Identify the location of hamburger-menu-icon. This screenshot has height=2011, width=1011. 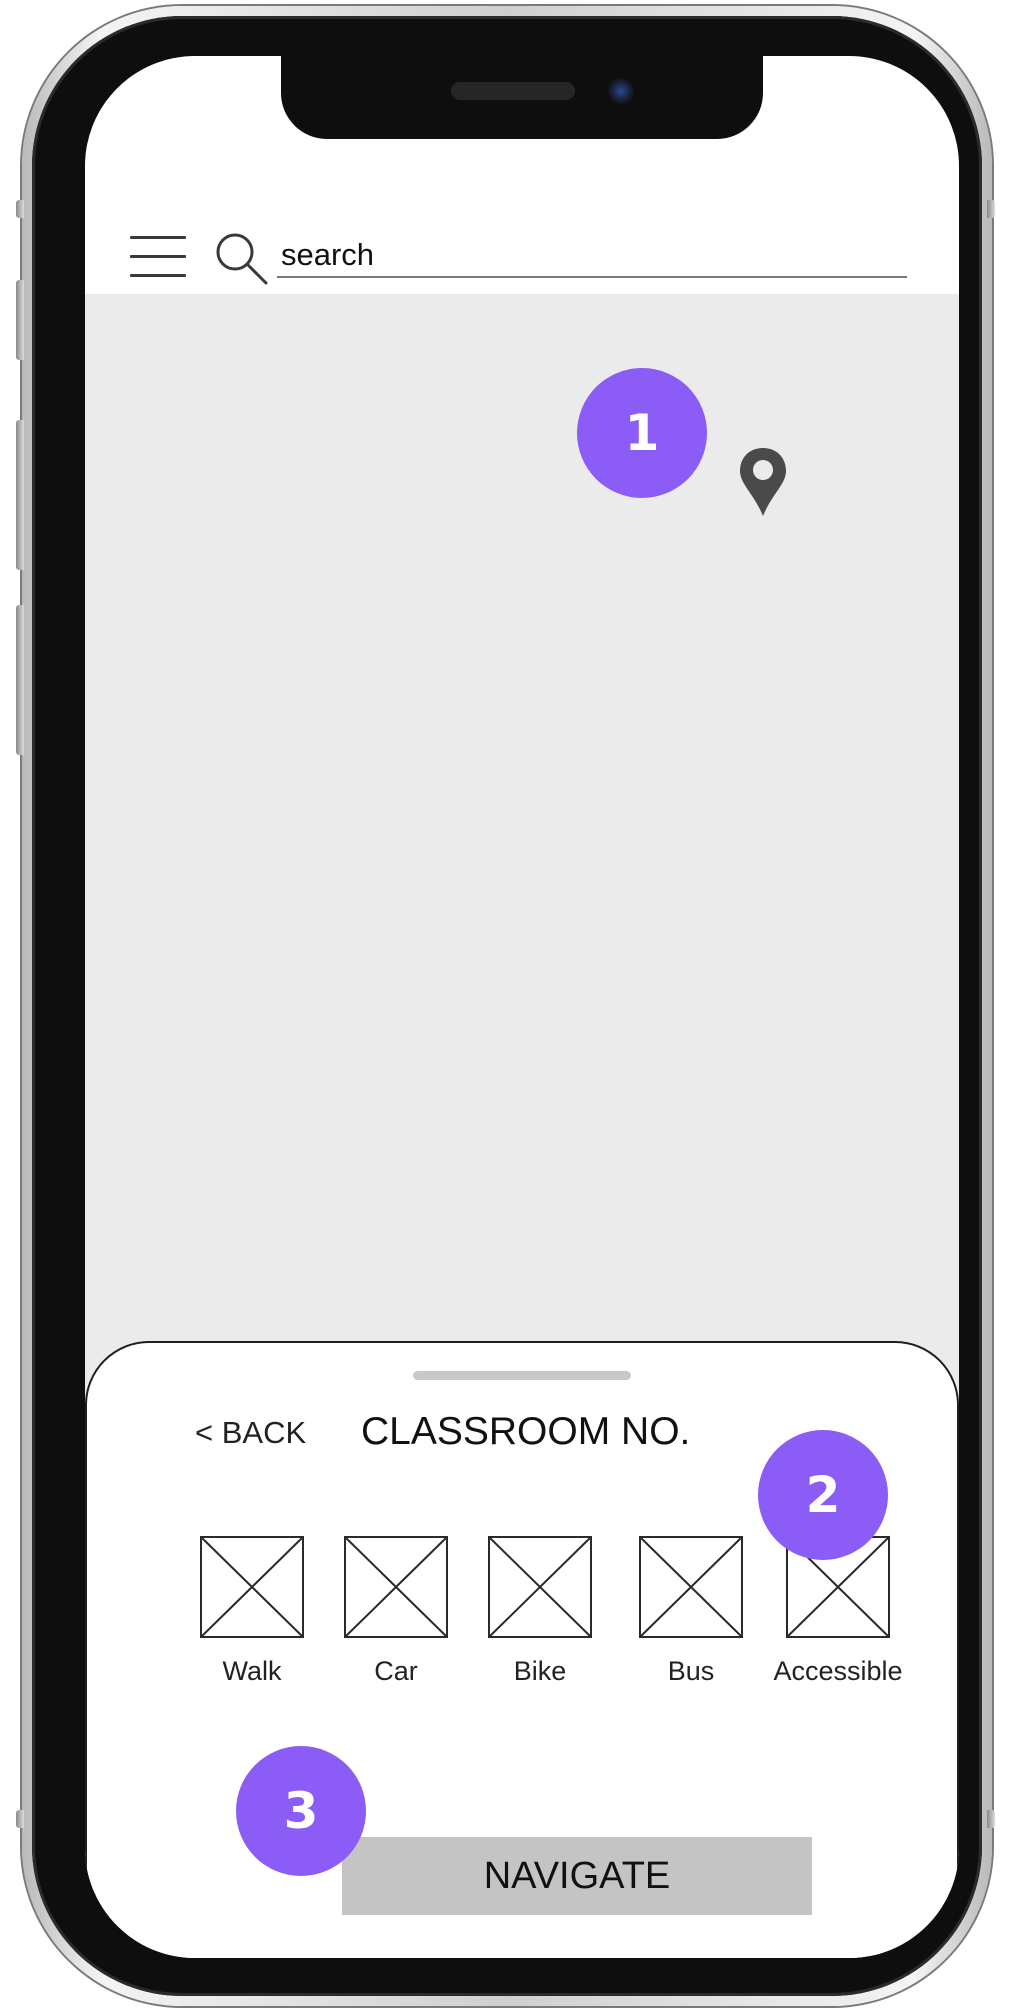
(158, 257).